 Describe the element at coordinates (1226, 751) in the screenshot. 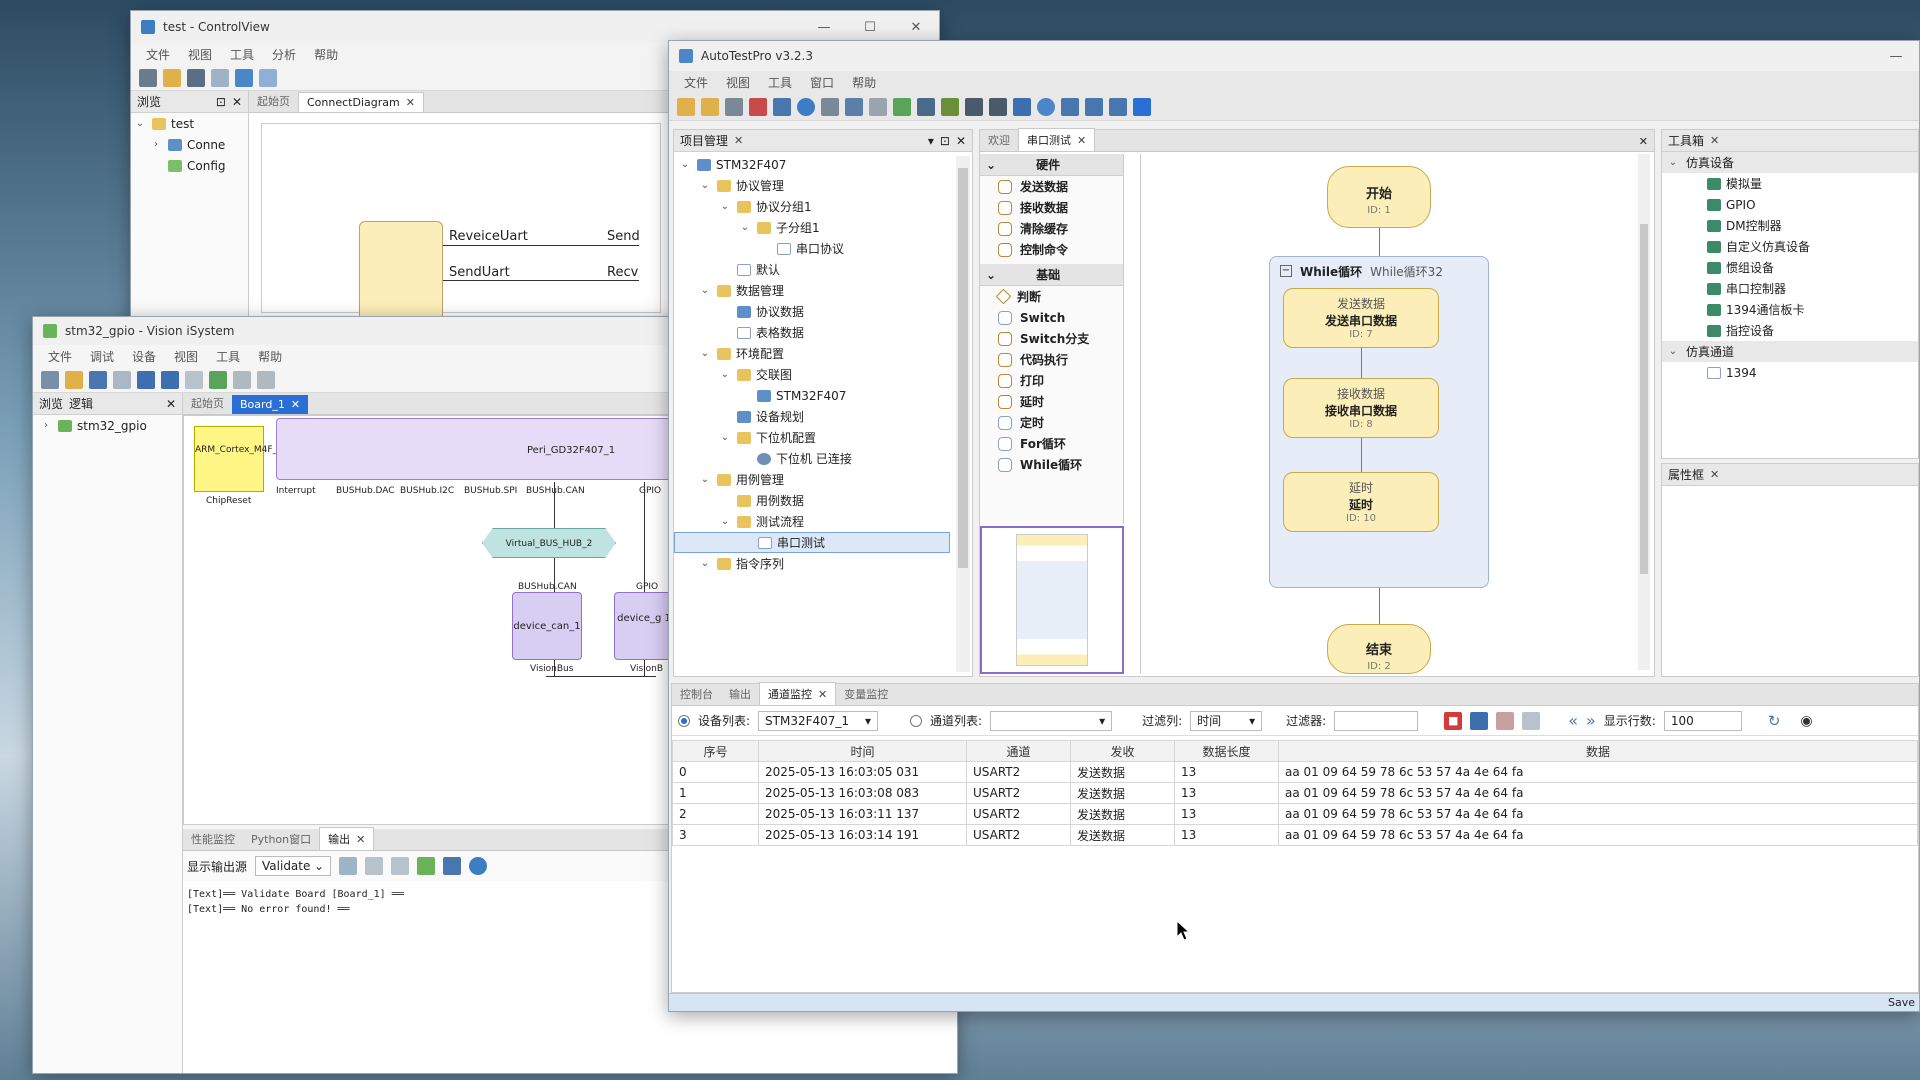

I see `column-header: 数据长度` at that location.